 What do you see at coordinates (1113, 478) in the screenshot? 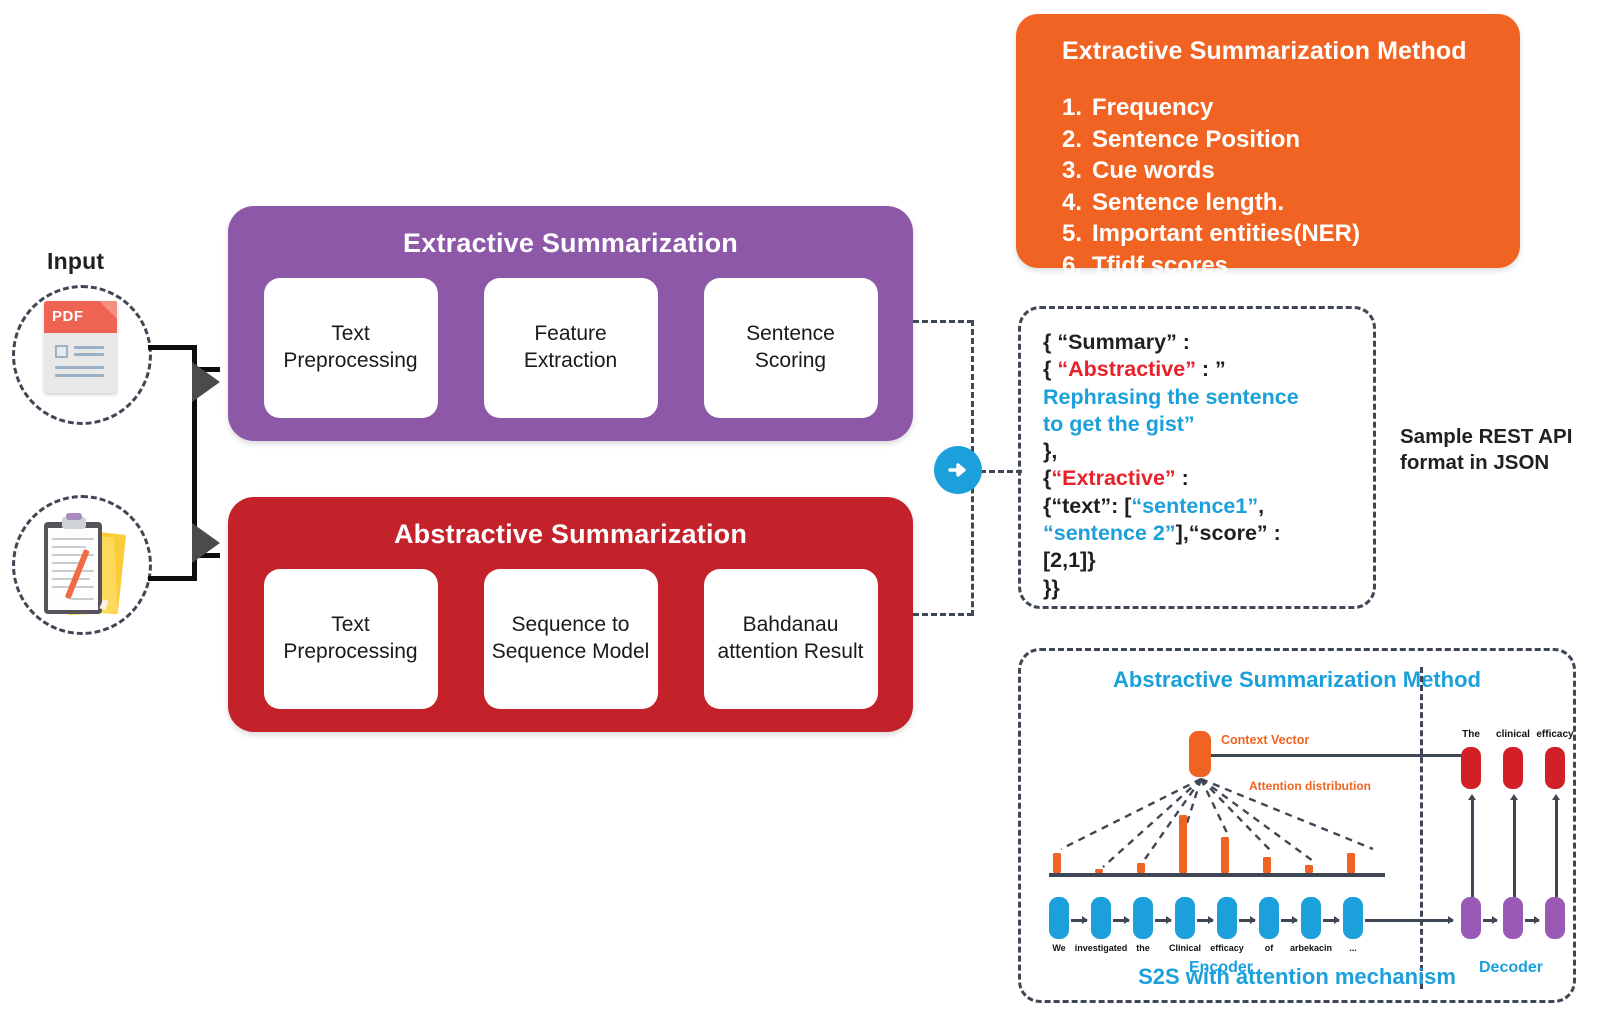
I see `json-token: “Extractive”` at bounding box center [1113, 478].